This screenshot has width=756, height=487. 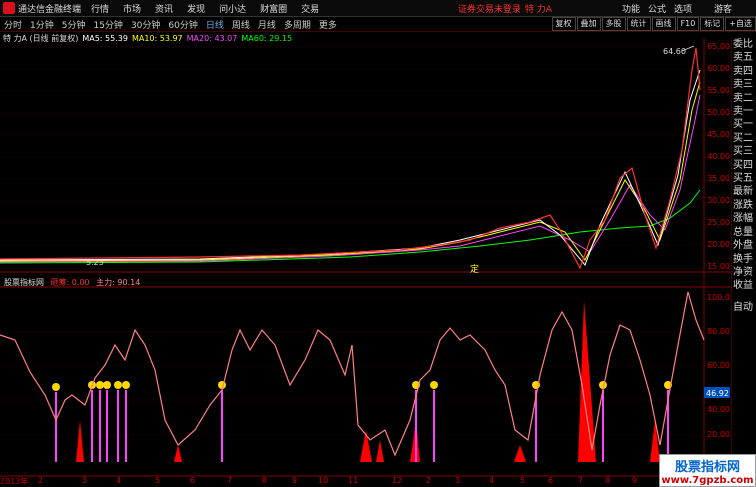 I want to click on price-tick-60: 60.00, so click(x=718, y=68).